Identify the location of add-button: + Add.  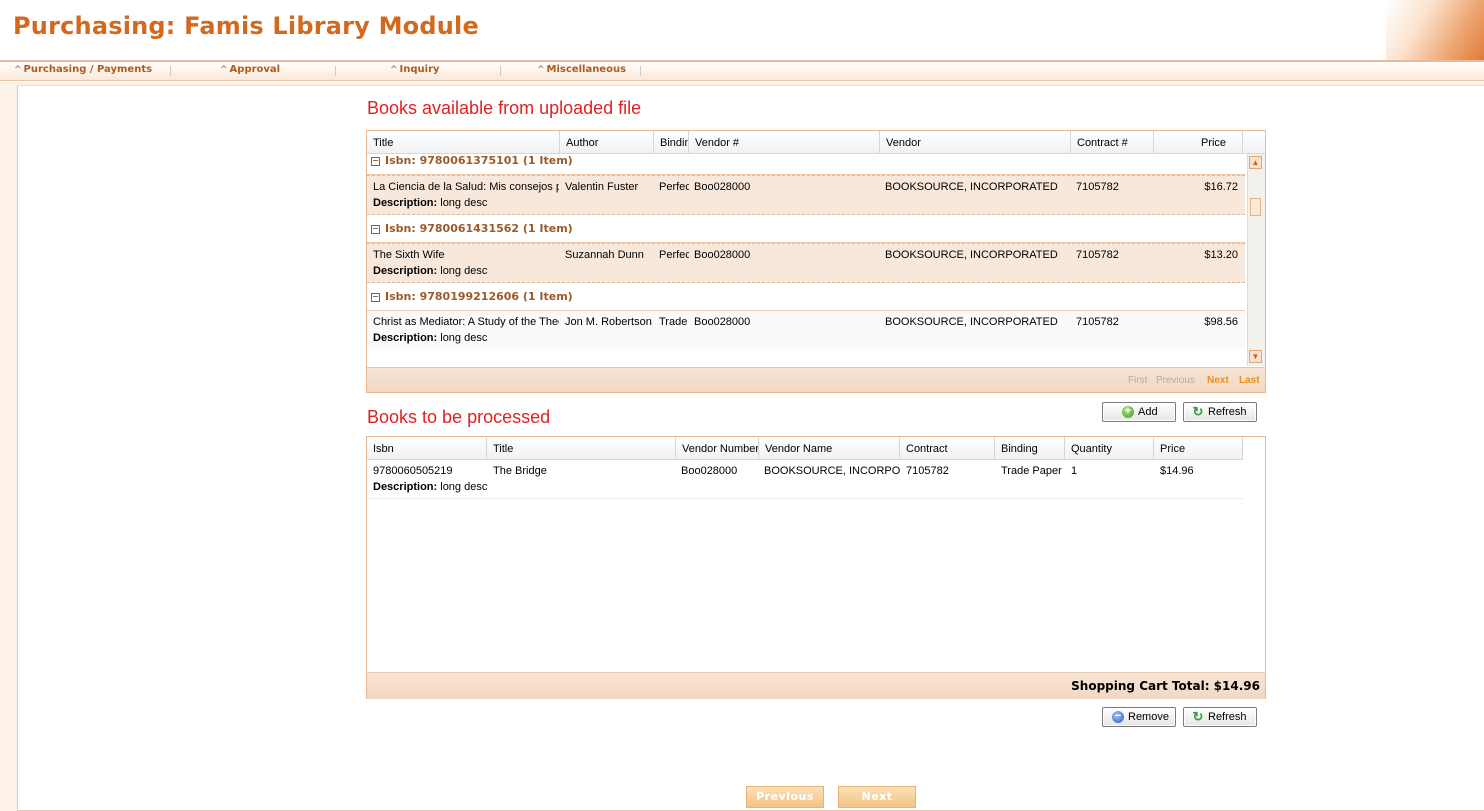
(1139, 412).